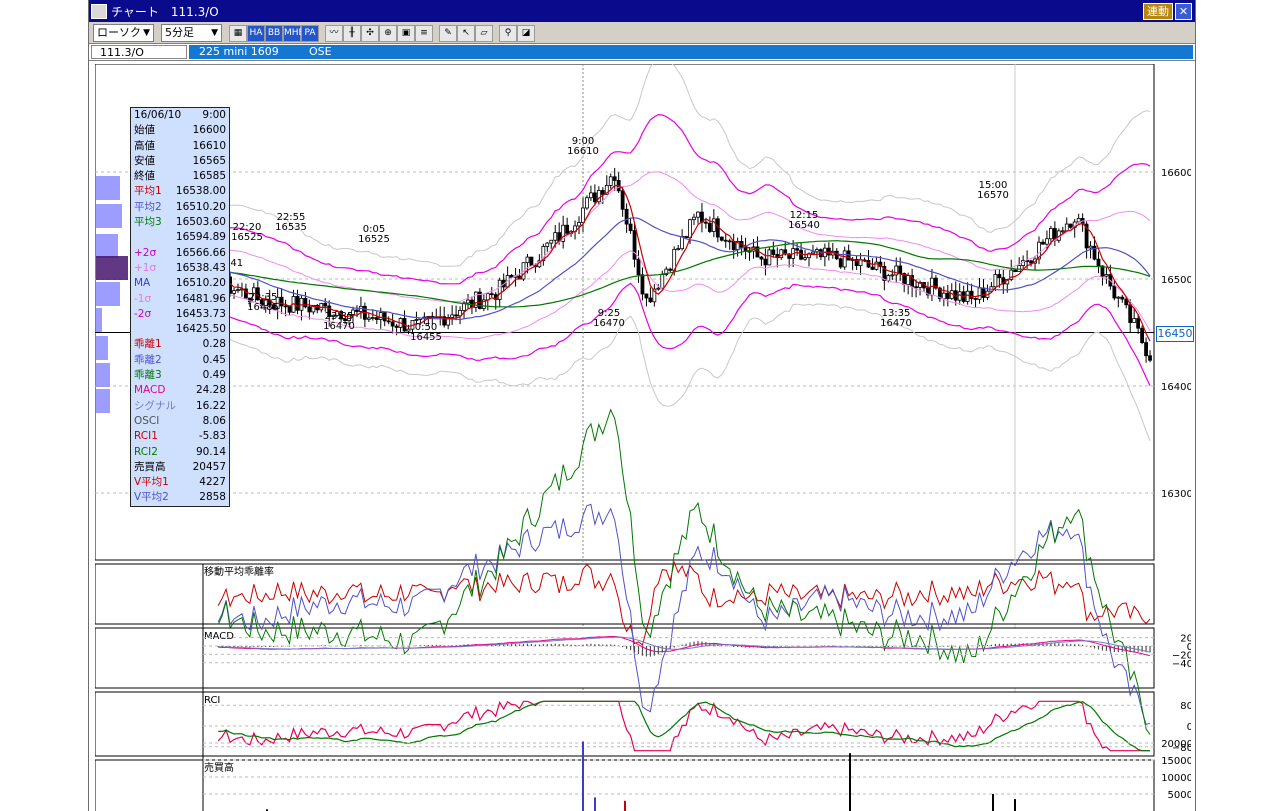 This screenshot has height=811, width=1280. Describe the element at coordinates (142, 283) in the screenshot. I see `info-label: MA` at that location.